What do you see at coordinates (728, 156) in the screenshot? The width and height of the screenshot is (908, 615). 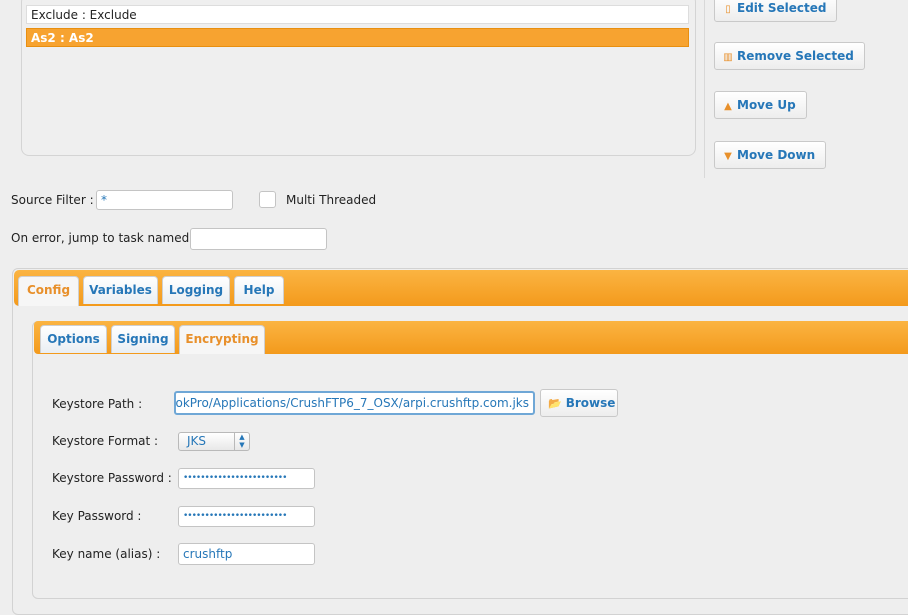 I see `arrow-down-icon: ▼` at bounding box center [728, 156].